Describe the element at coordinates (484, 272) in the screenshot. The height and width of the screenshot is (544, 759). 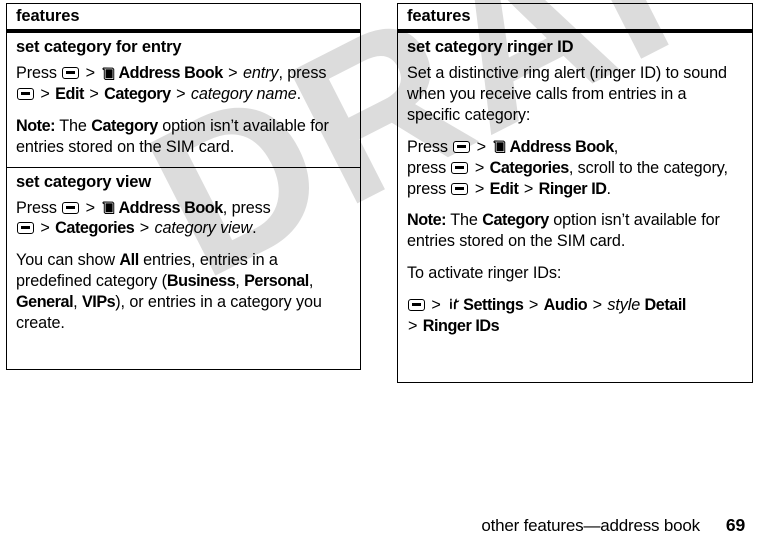
I see `feature-body-paragraph: To activate ringer IDs:` at that location.